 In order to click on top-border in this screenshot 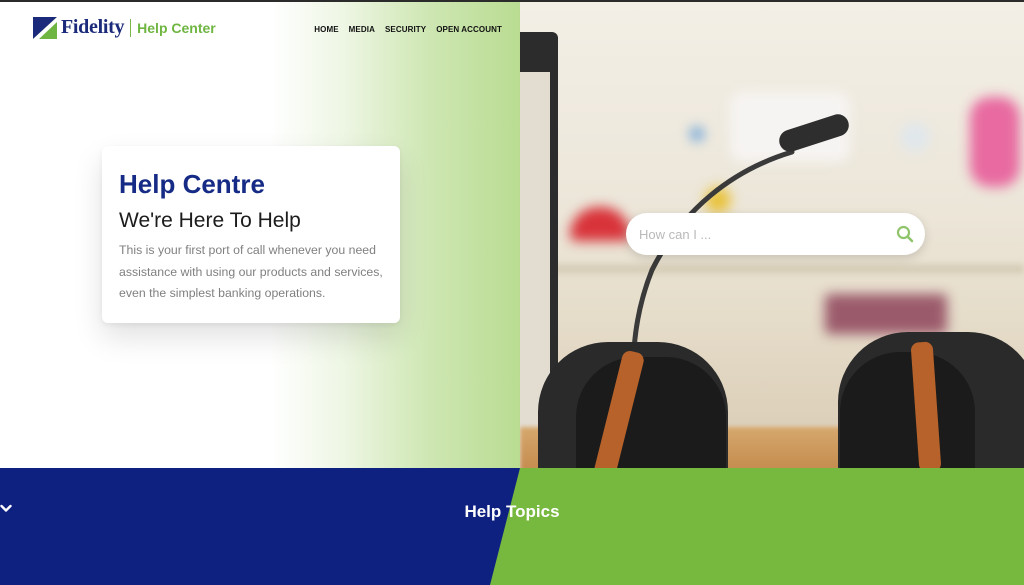, I will do `click(512, 1)`.